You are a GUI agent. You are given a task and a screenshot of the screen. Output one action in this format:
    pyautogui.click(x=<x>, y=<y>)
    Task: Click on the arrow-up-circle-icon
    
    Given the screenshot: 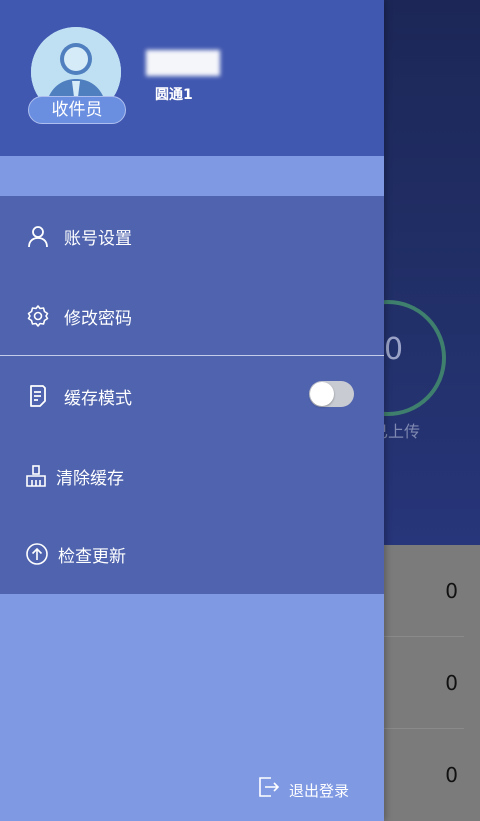 What is the action you would take?
    pyautogui.click(x=37, y=554)
    